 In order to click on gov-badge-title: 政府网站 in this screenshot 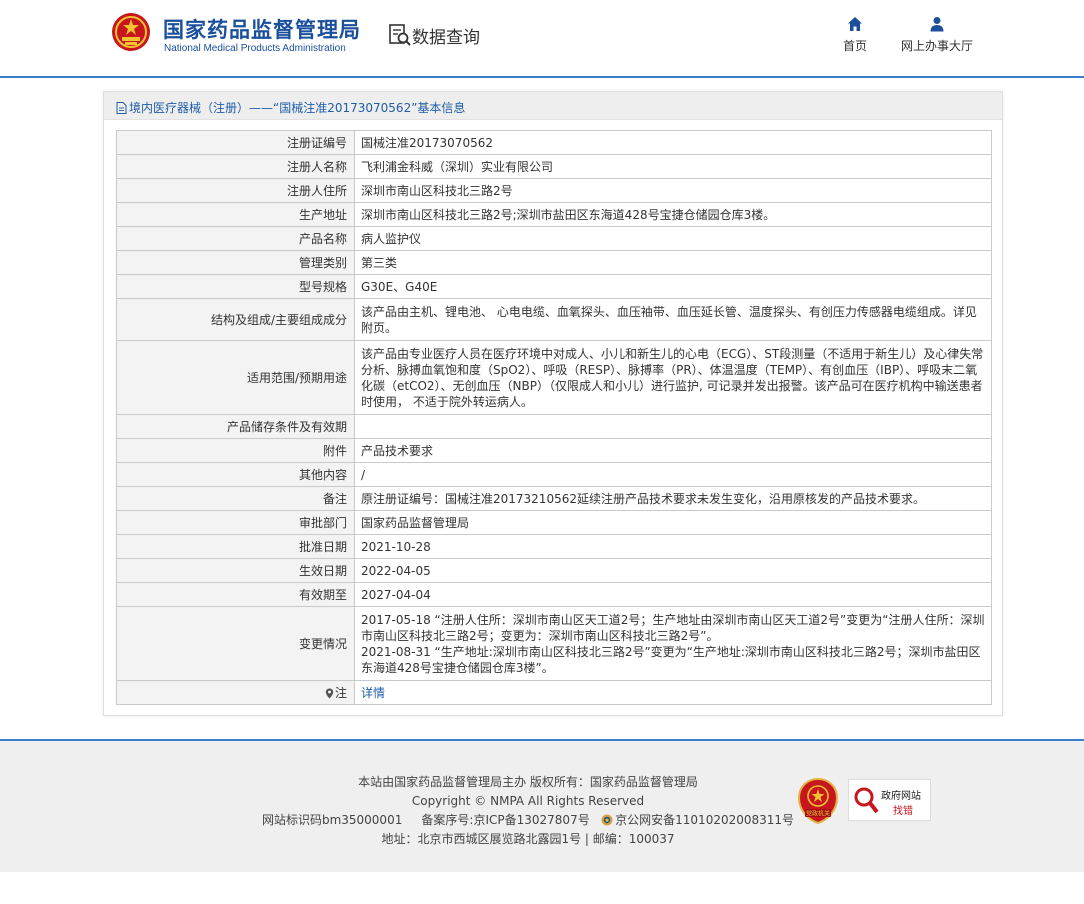, I will do `click(901, 796)`.